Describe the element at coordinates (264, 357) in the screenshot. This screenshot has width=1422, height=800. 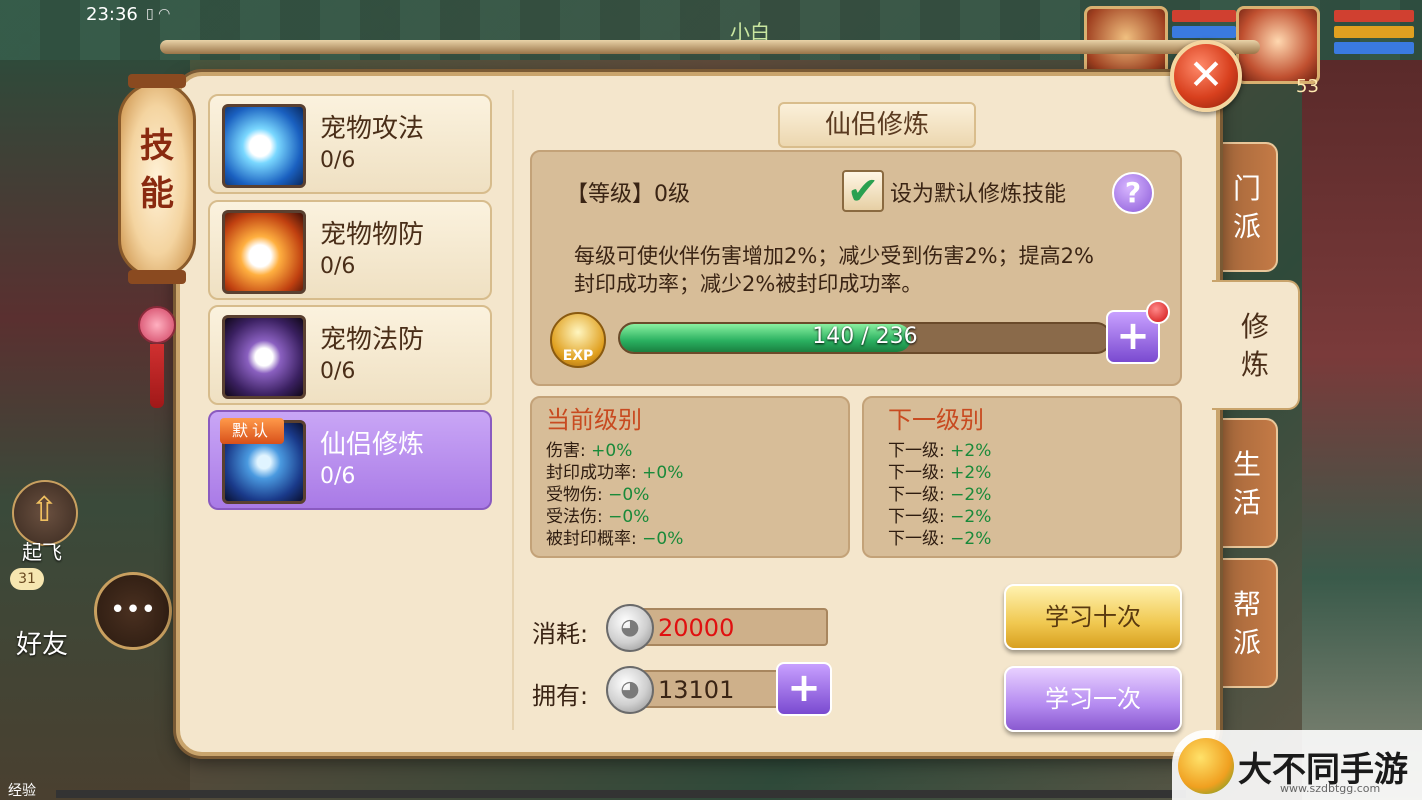
I see `pet-magic-defense-icon` at that location.